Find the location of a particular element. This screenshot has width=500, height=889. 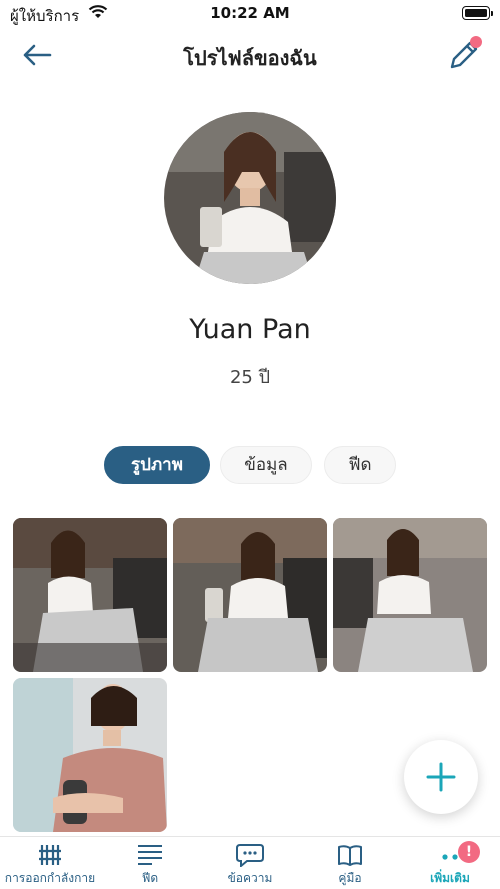

battery-icon is located at coordinates (477, 13).